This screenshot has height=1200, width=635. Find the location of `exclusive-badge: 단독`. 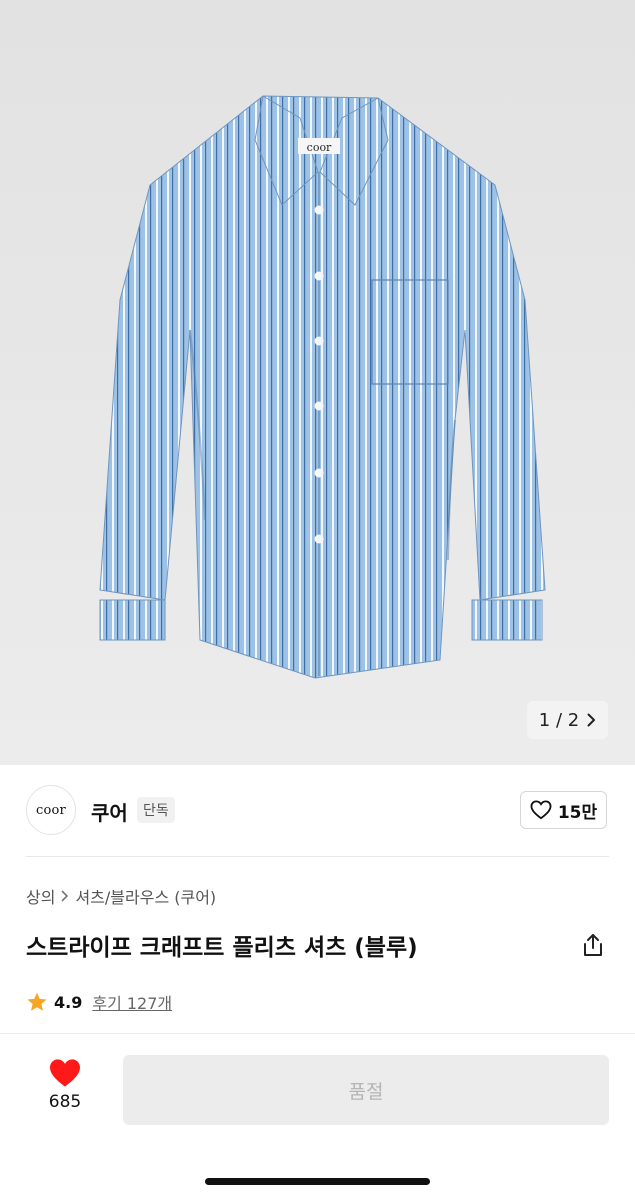

exclusive-badge: 단독 is located at coordinates (156, 810).